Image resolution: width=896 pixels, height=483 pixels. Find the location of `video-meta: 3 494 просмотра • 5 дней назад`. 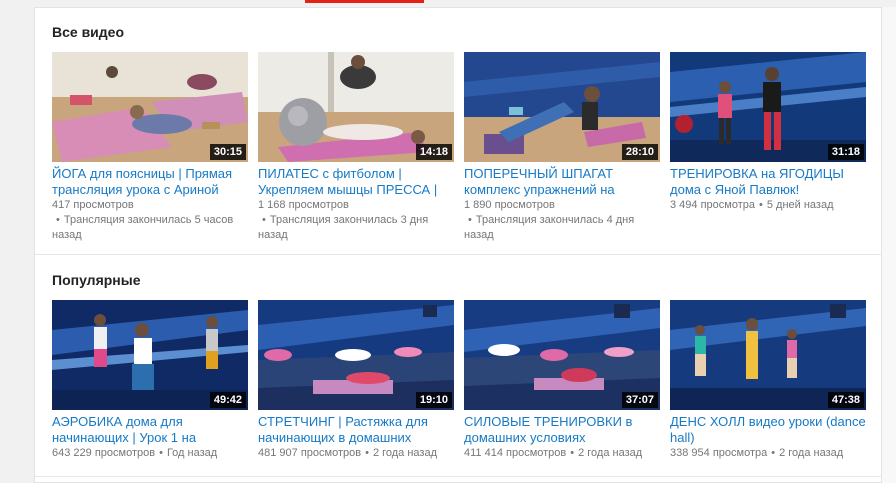

video-meta: 3 494 просмотра • 5 дней назад is located at coordinates (768, 205).